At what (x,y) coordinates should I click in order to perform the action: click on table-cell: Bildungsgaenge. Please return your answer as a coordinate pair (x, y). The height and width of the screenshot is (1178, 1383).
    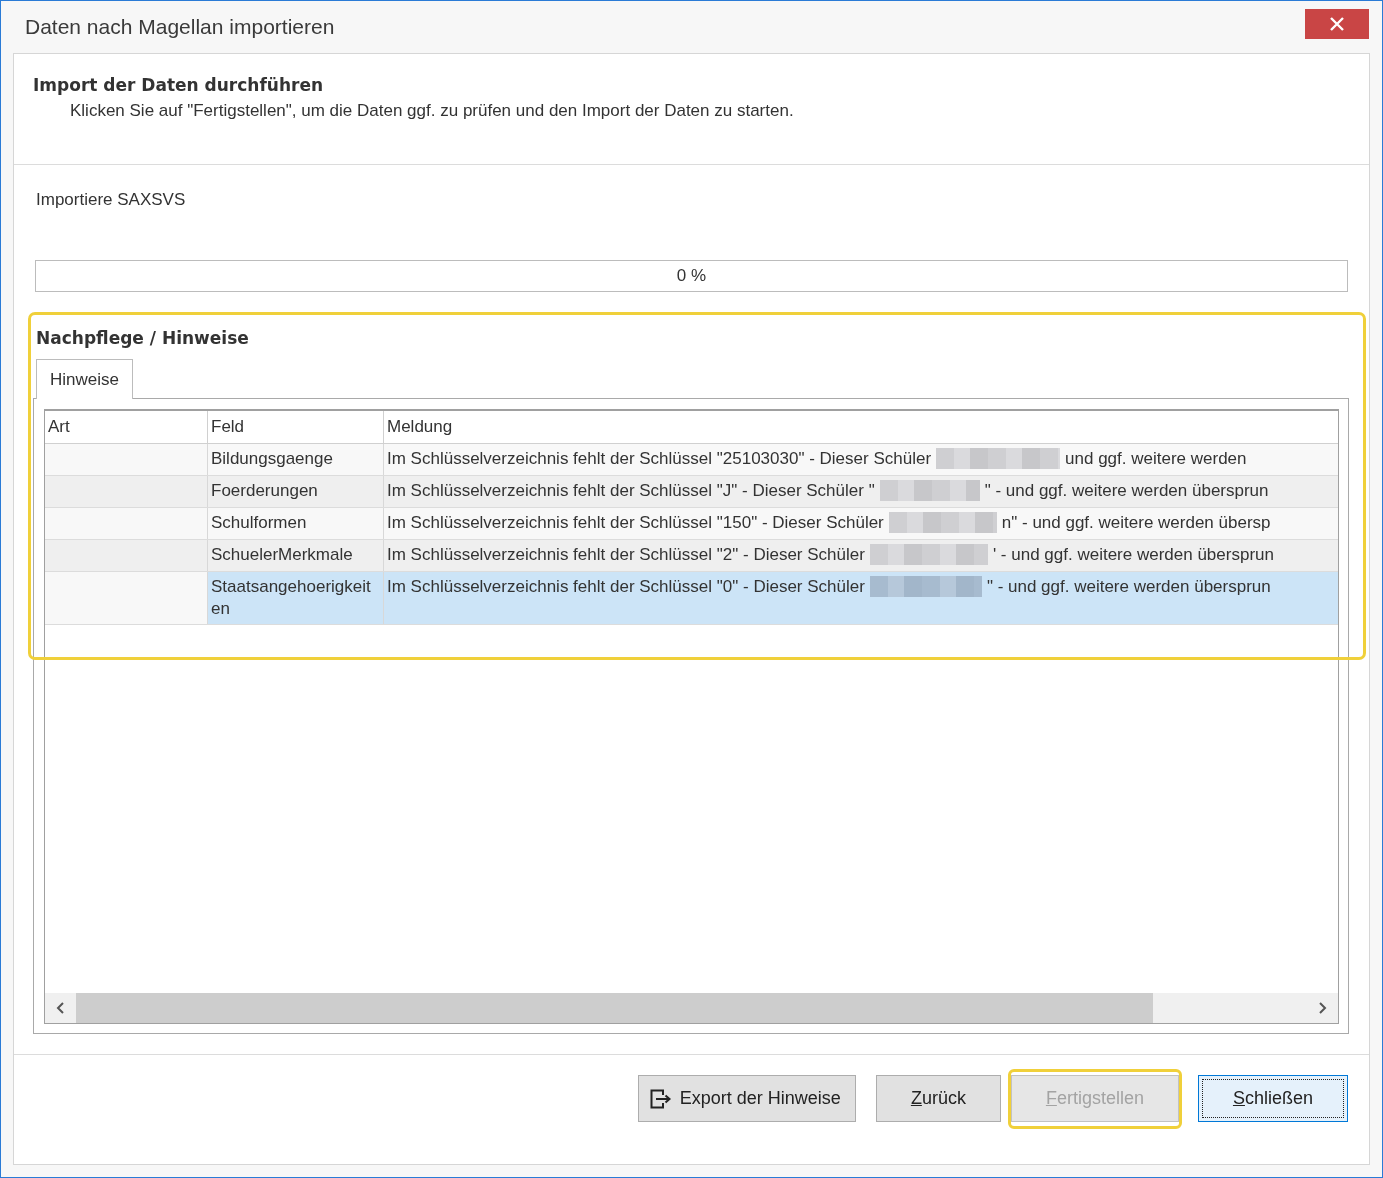
    Looking at the image, I should click on (296, 459).